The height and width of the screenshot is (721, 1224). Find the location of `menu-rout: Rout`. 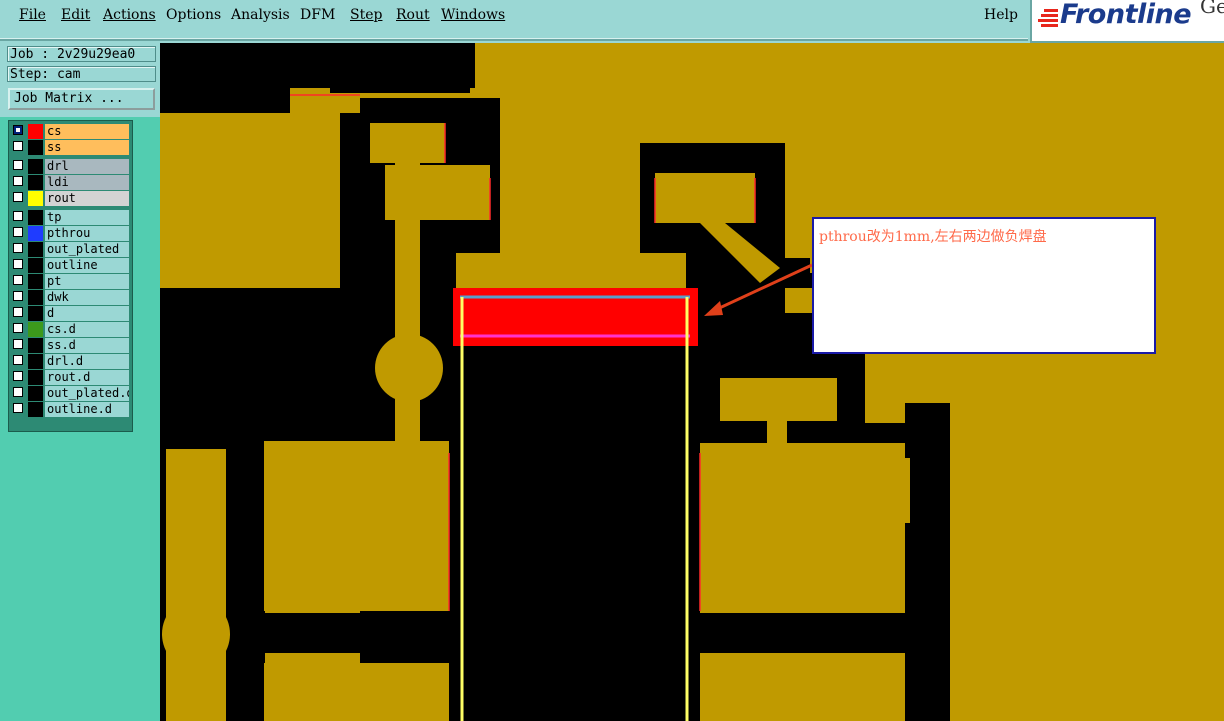

menu-rout: Rout is located at coordinates (413, 15).